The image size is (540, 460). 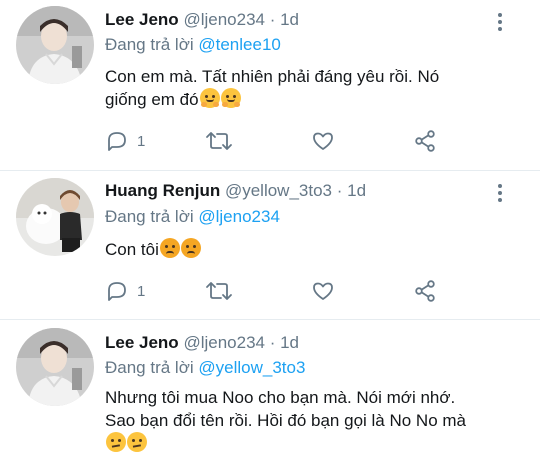 I want to click on tweet-text-line: Con tôi, so click(x=315, y=249).